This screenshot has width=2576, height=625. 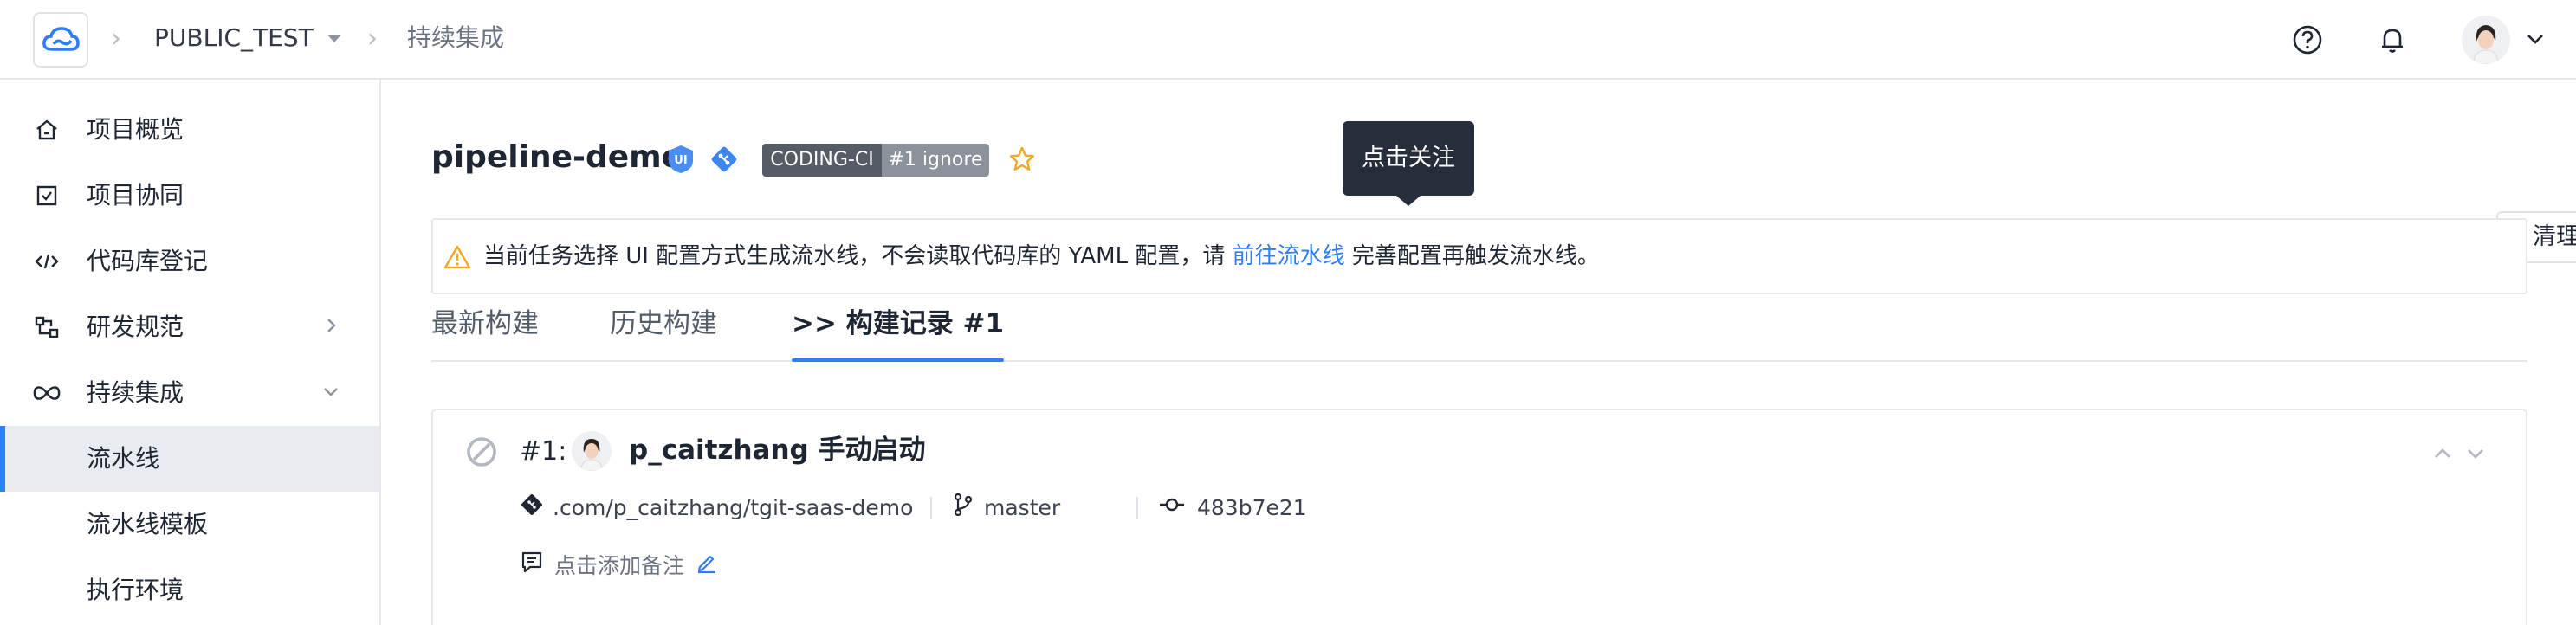 What do you see at coordinates (482, 451) in the screenshot?
I see `cancelled-status-icon` at bounding box center [482, 451].